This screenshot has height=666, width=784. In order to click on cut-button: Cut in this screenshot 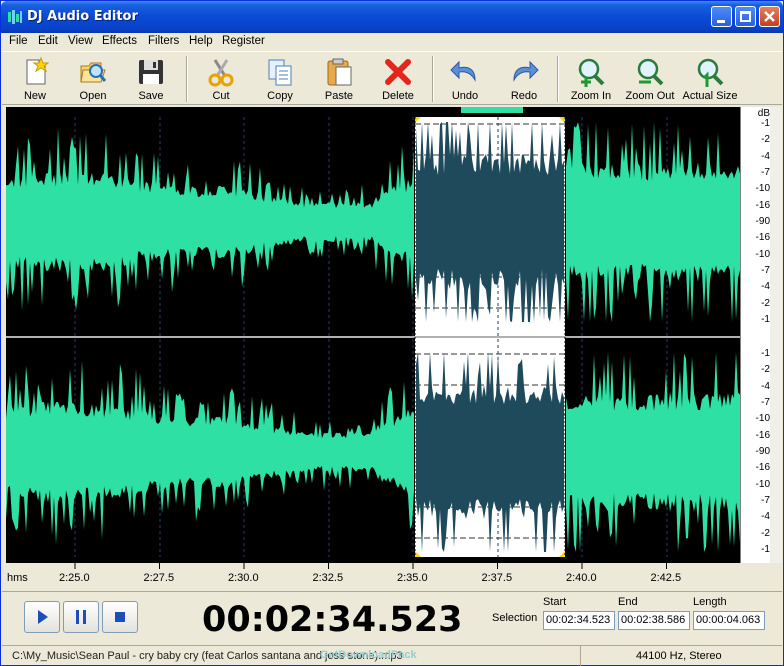, I will do `click(221, 79)`.